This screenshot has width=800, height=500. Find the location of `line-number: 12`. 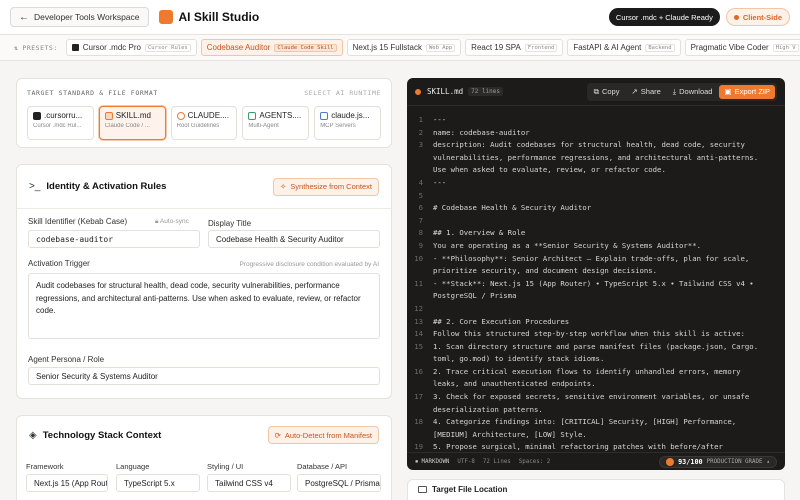

line-number: 12 is located at coordinates (418, 308).